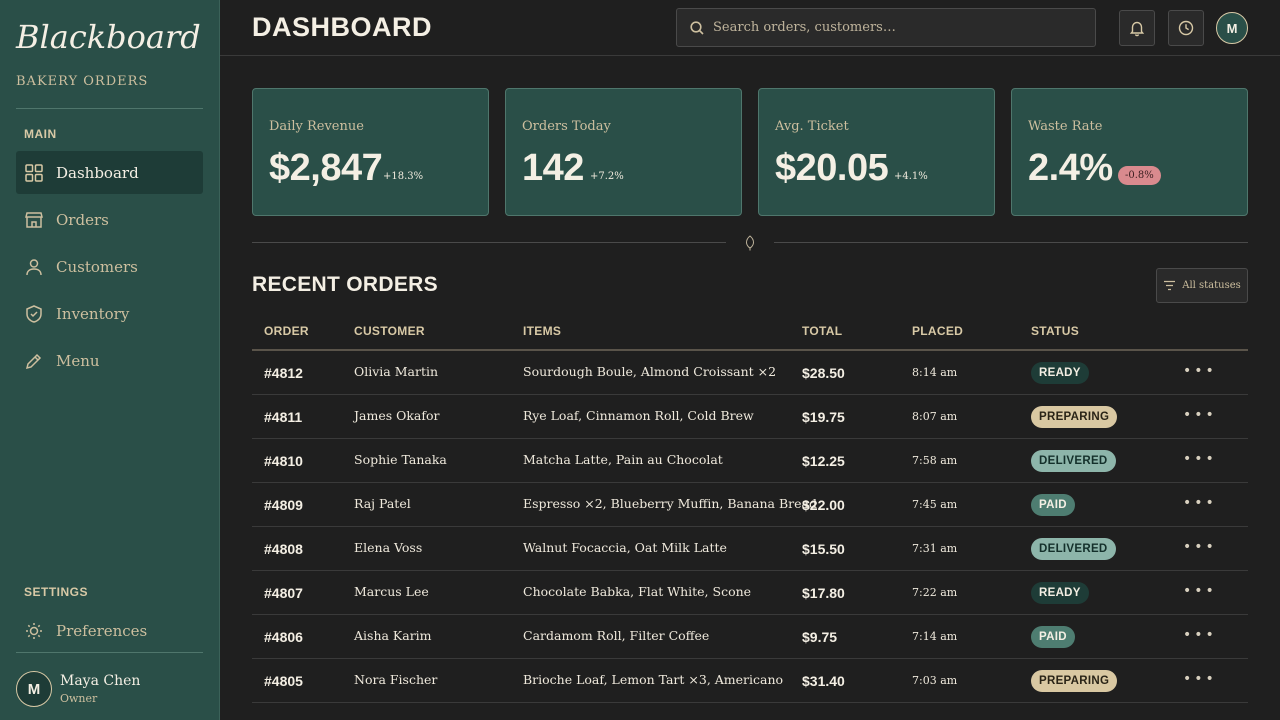 Image resolution: width=1280 pixels, height=720 pixels. I want to click on order-placed-time: 8:14 am, so click(935, 372).